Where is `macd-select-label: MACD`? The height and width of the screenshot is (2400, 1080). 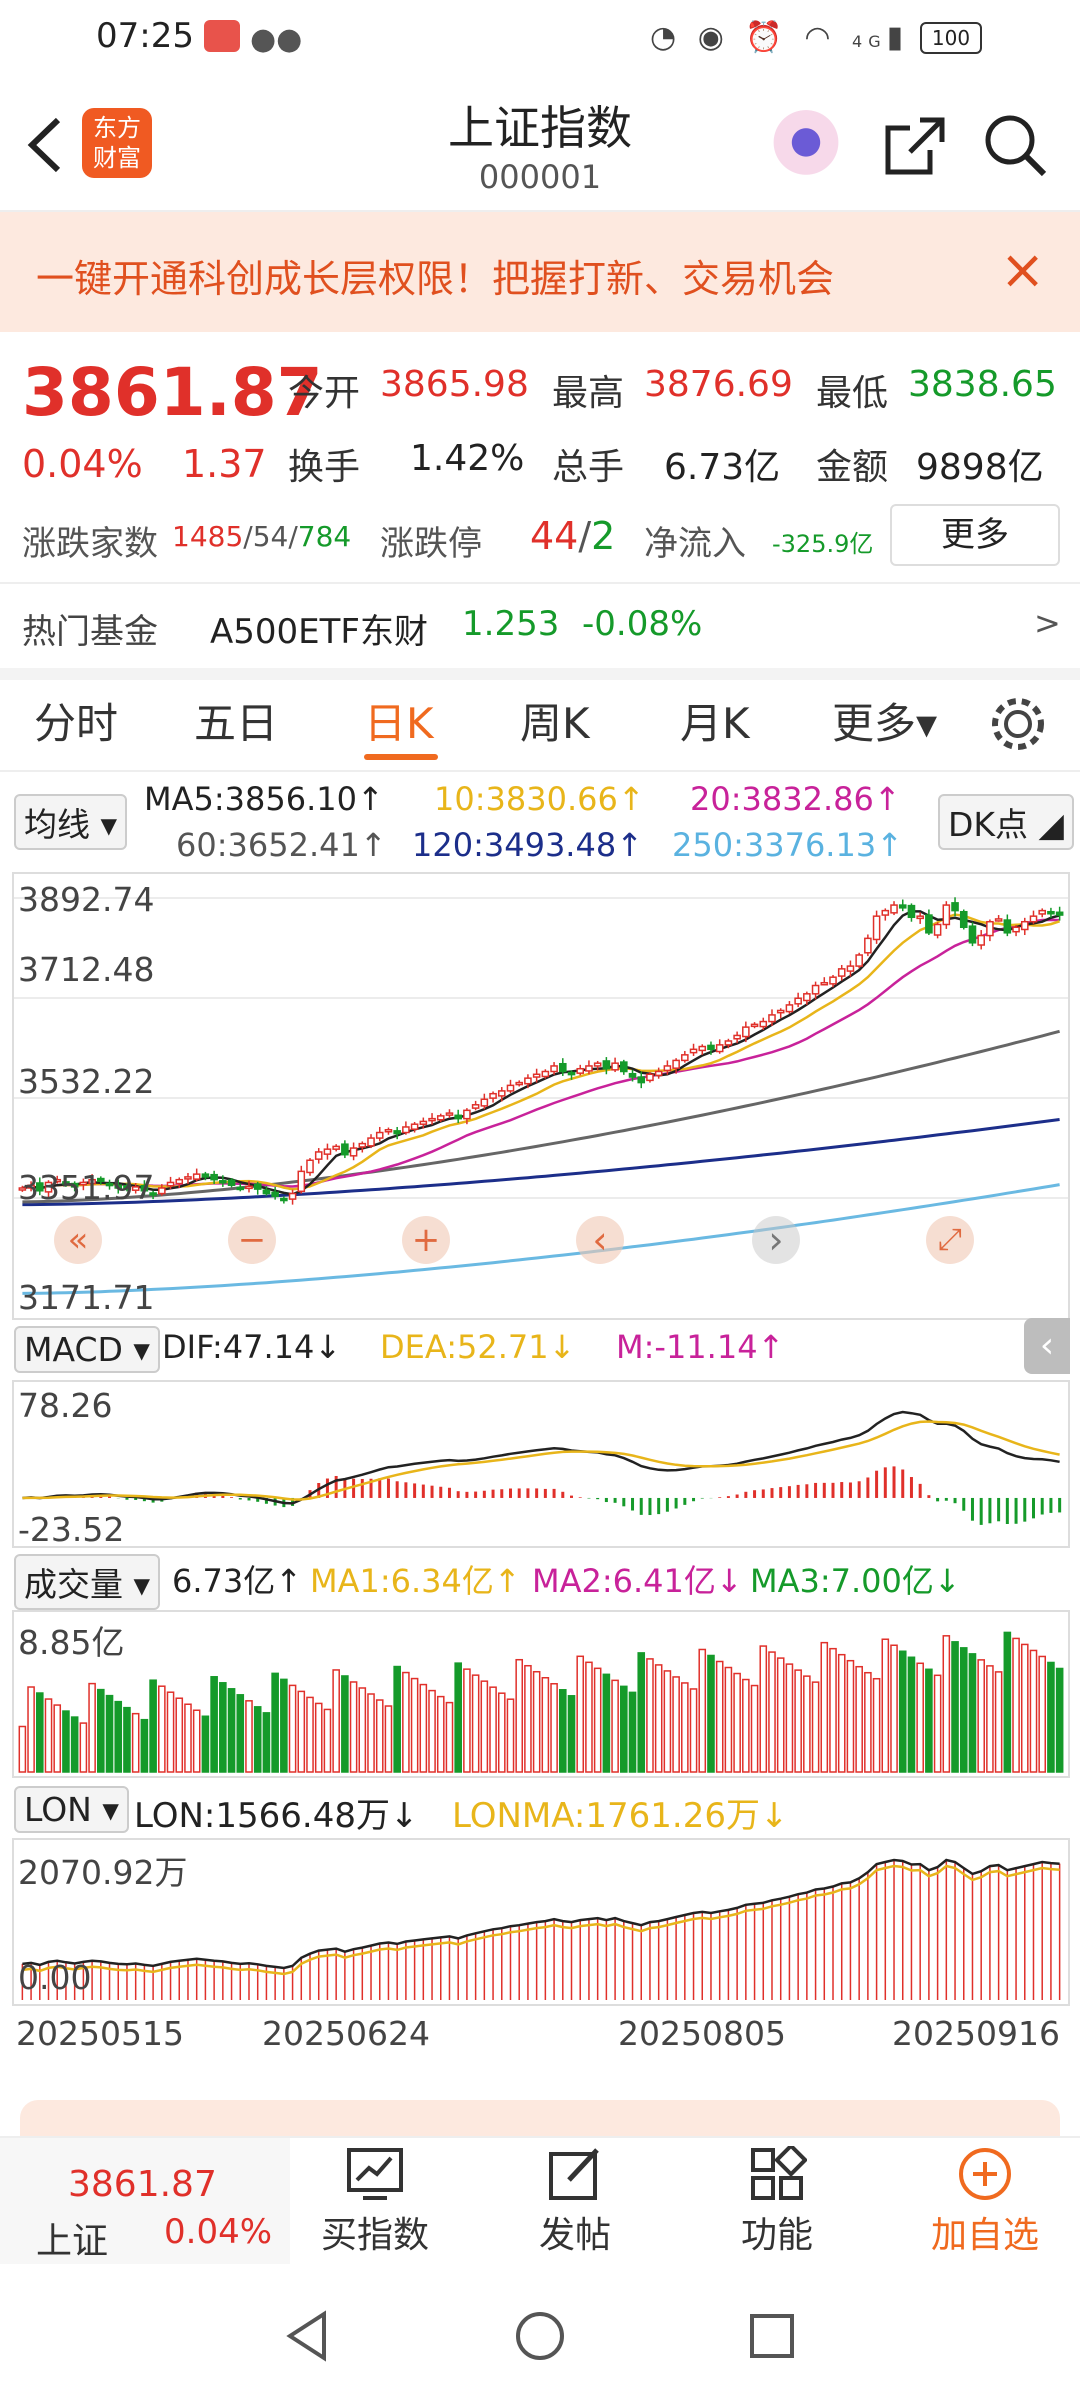 macd-select-label: MACD is located at coordinates (73, 1349).